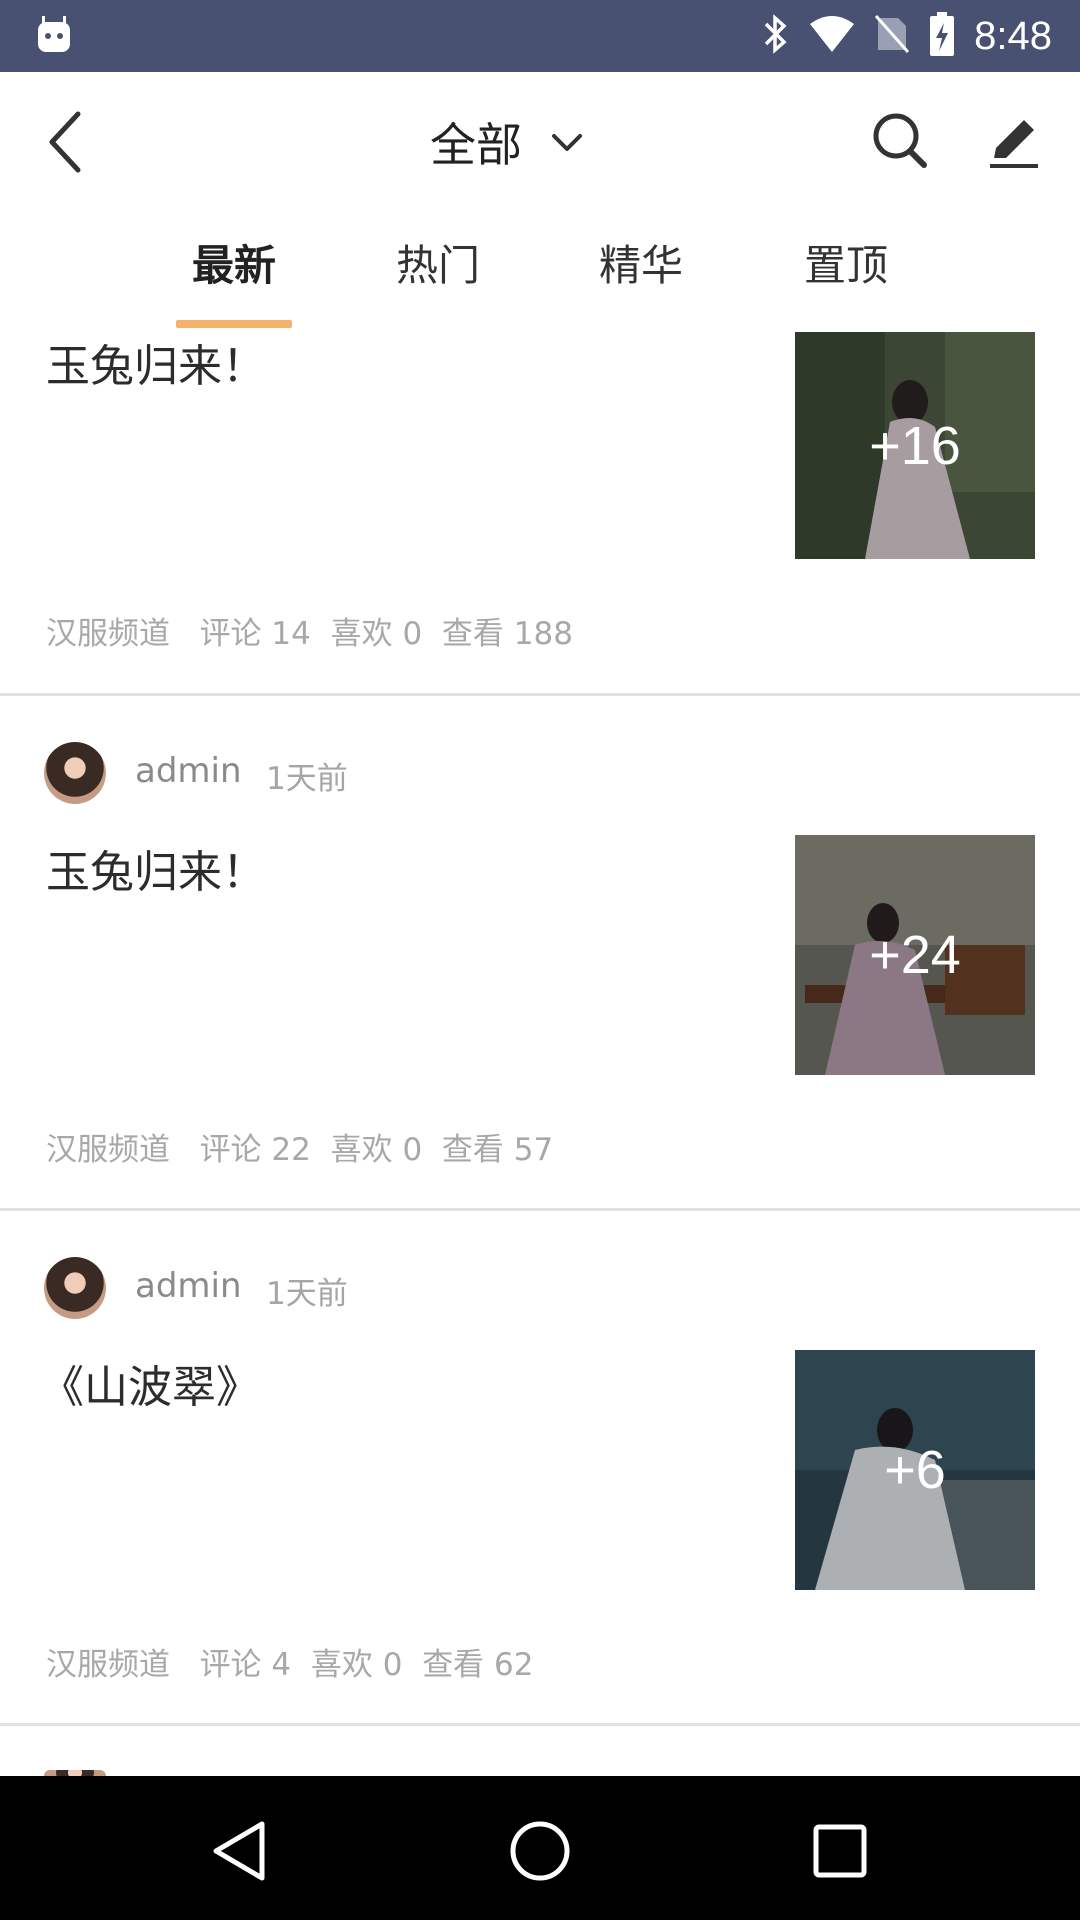 This screenshot has width=1080, height=1920. I want to click on system-nav-bar, so click(540, 1848).